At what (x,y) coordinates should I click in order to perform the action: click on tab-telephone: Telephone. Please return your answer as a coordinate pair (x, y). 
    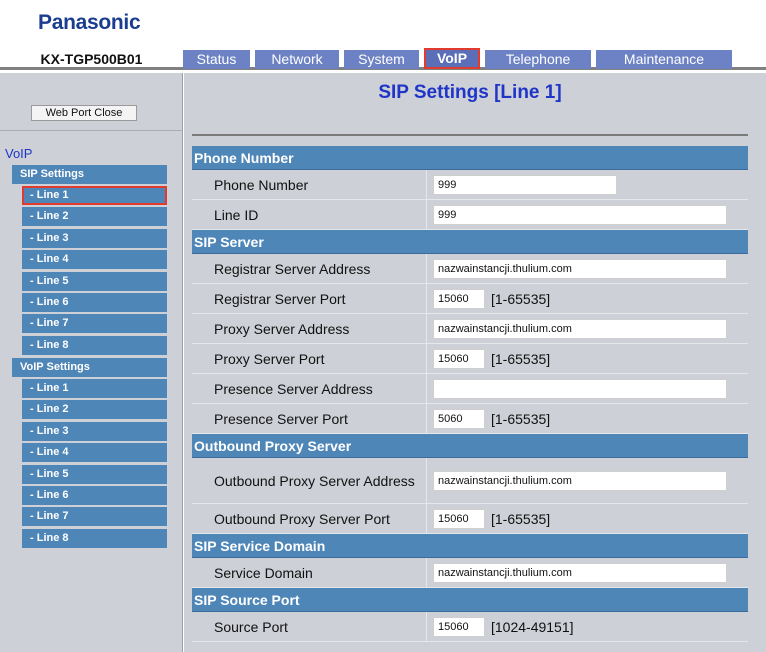
    Looking at the image, I should click on (538, 59).